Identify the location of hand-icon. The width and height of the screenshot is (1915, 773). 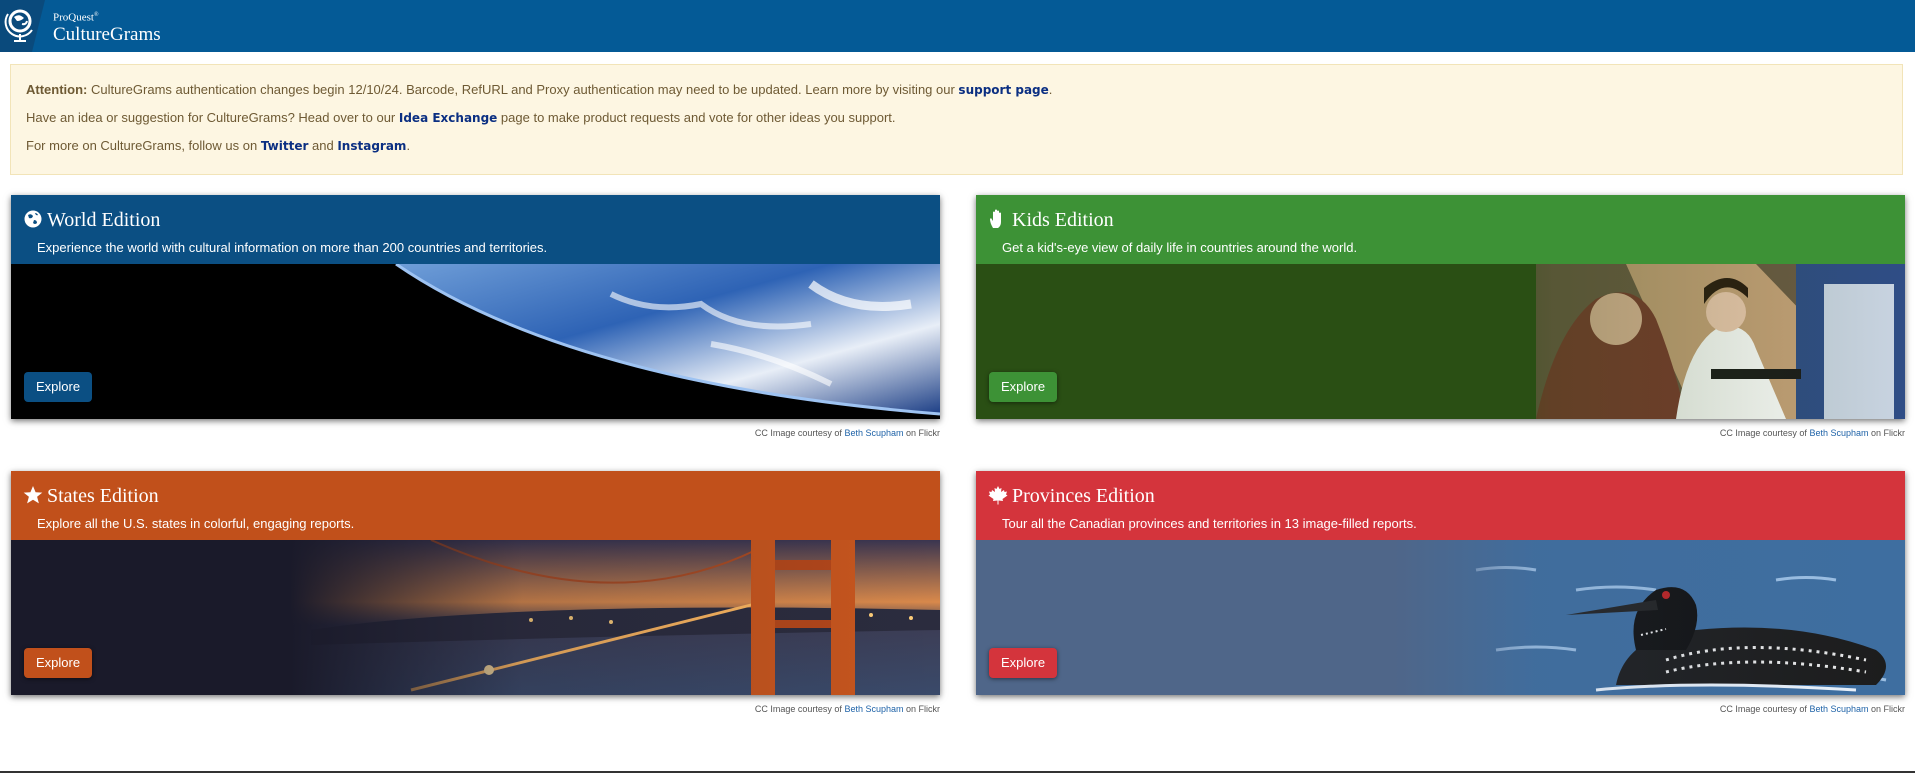
(998, 219).